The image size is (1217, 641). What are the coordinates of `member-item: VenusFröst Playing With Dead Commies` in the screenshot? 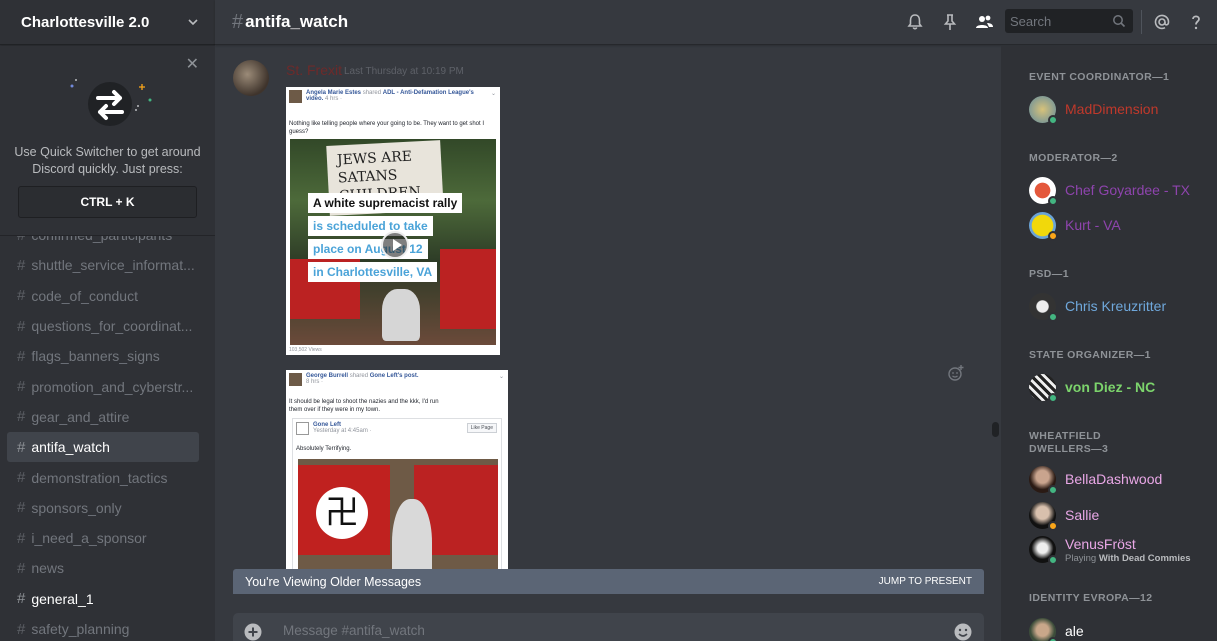 It's located at (1119, 554).